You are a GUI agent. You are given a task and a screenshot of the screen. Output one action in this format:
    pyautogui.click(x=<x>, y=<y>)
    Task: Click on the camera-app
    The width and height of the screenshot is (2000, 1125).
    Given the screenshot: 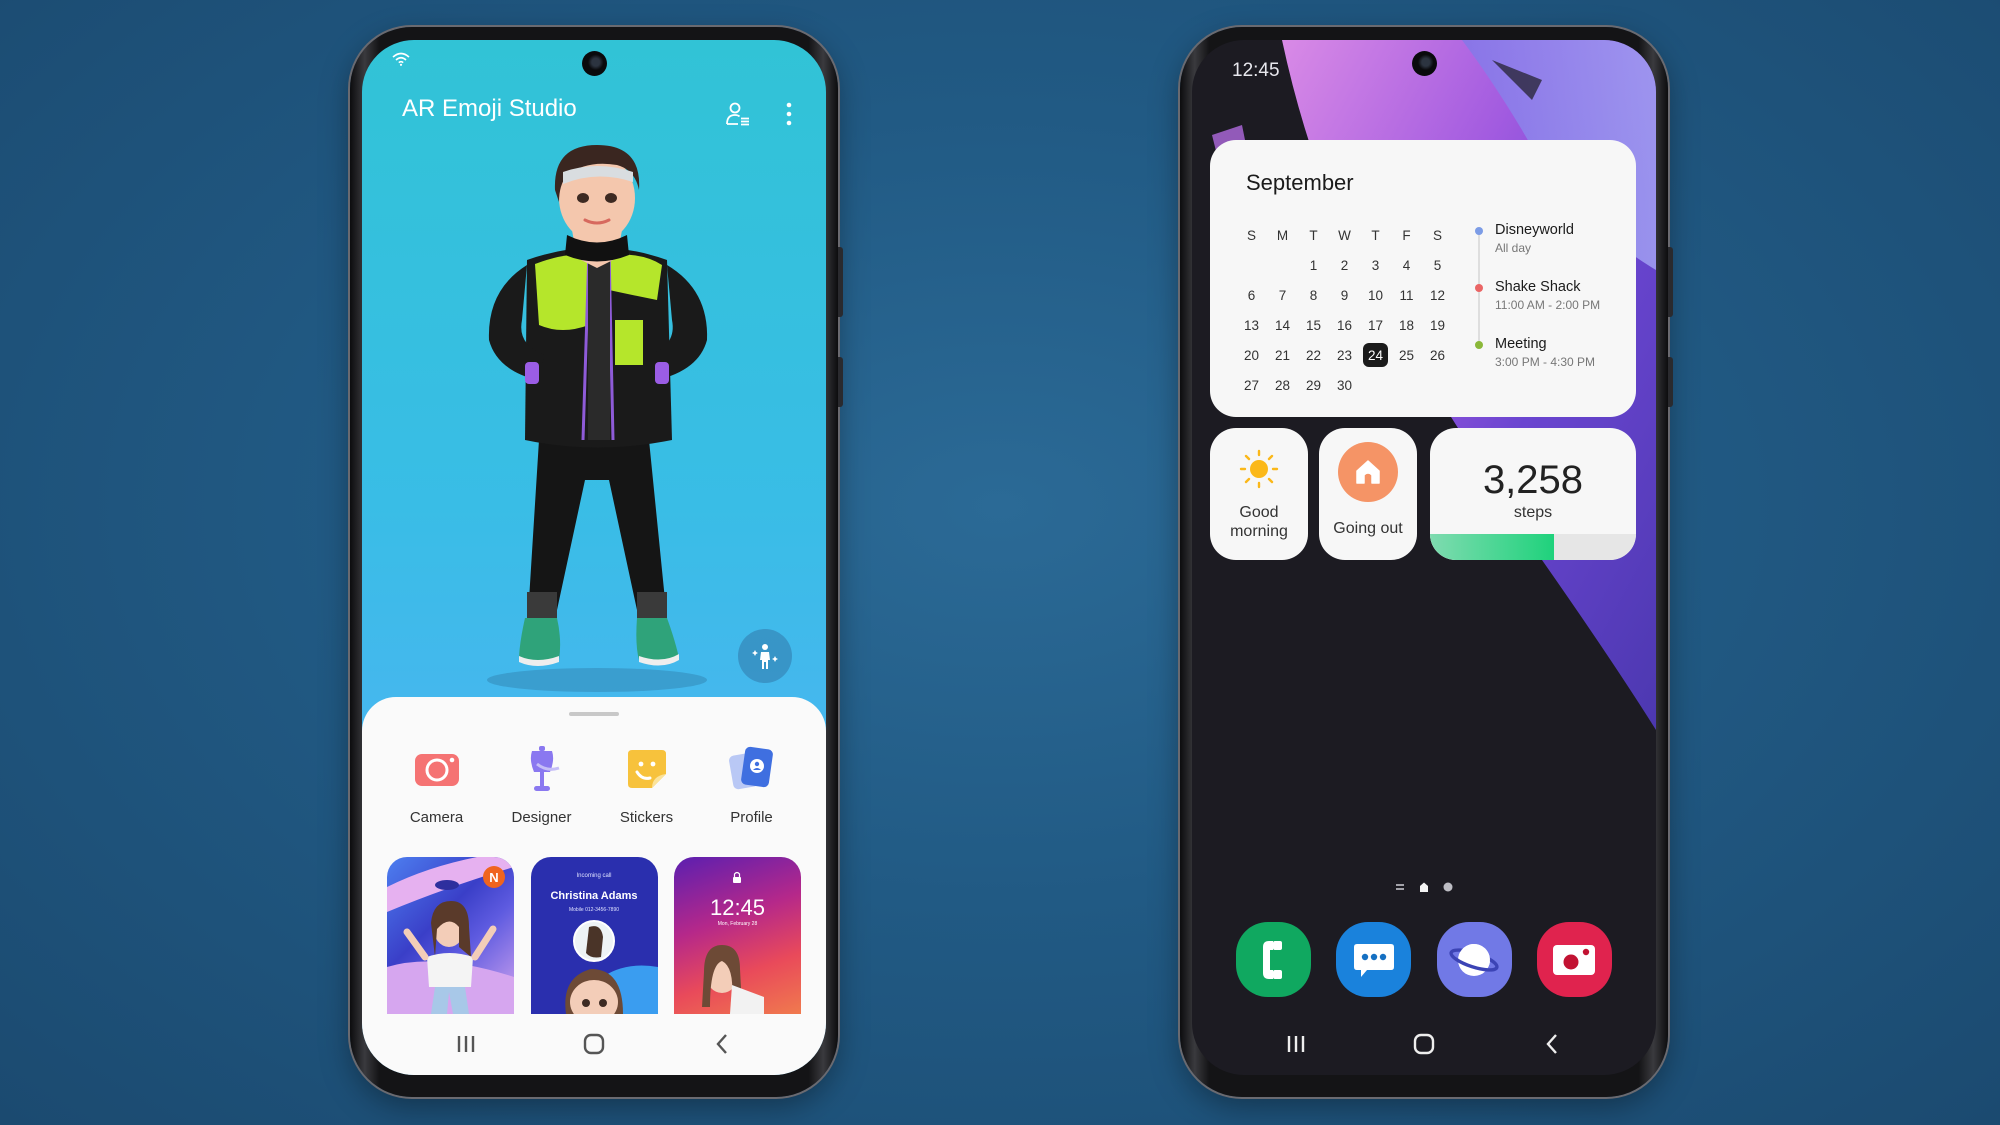 What is the action you would take?
    pyautogui.click(x=1574, y=959)
    